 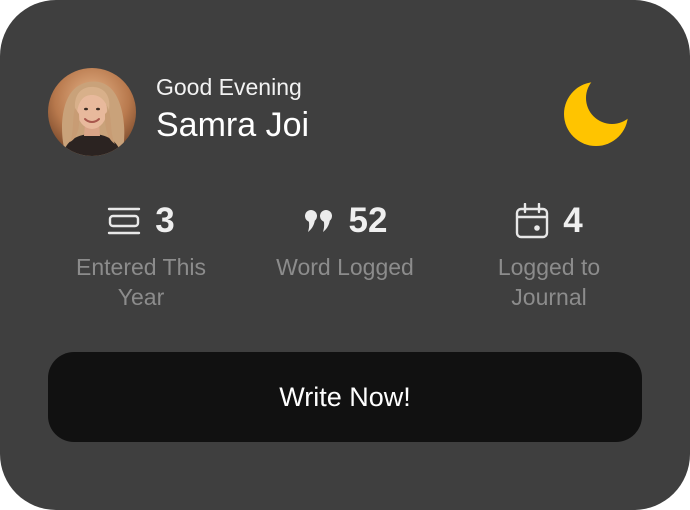 I want to click on stat-label: Logged to Journal, so click(x=549, y=282).